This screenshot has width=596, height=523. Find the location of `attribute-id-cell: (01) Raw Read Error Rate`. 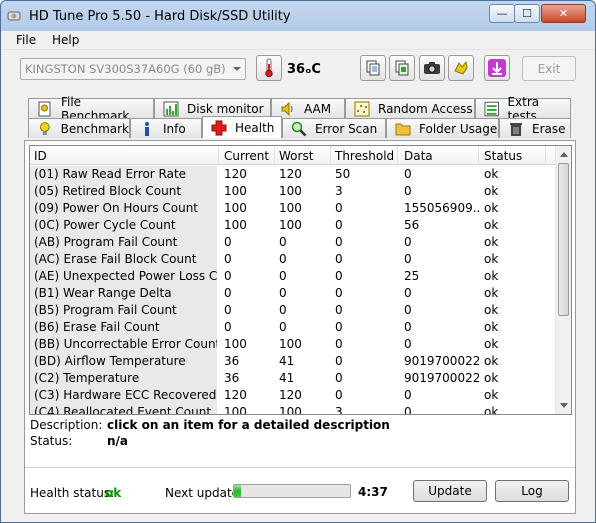

attribute-id-cell: (01) Raw Read Error Rate is located at coordinates (123, 174).